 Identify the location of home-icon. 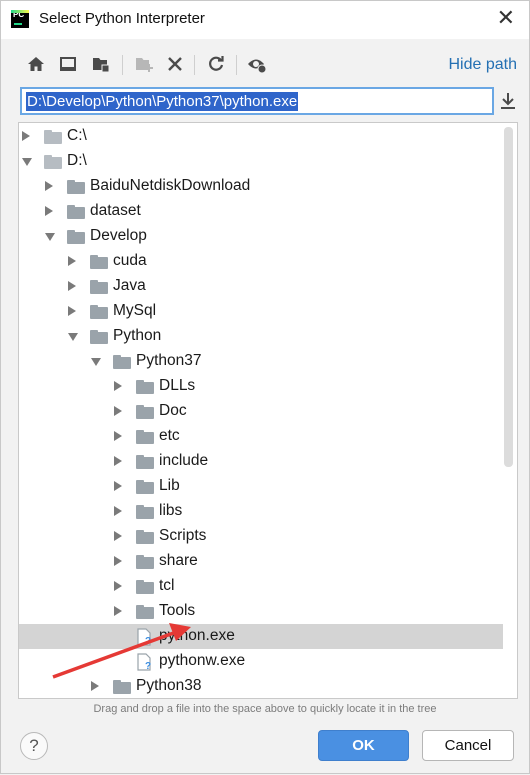
(36, 64).